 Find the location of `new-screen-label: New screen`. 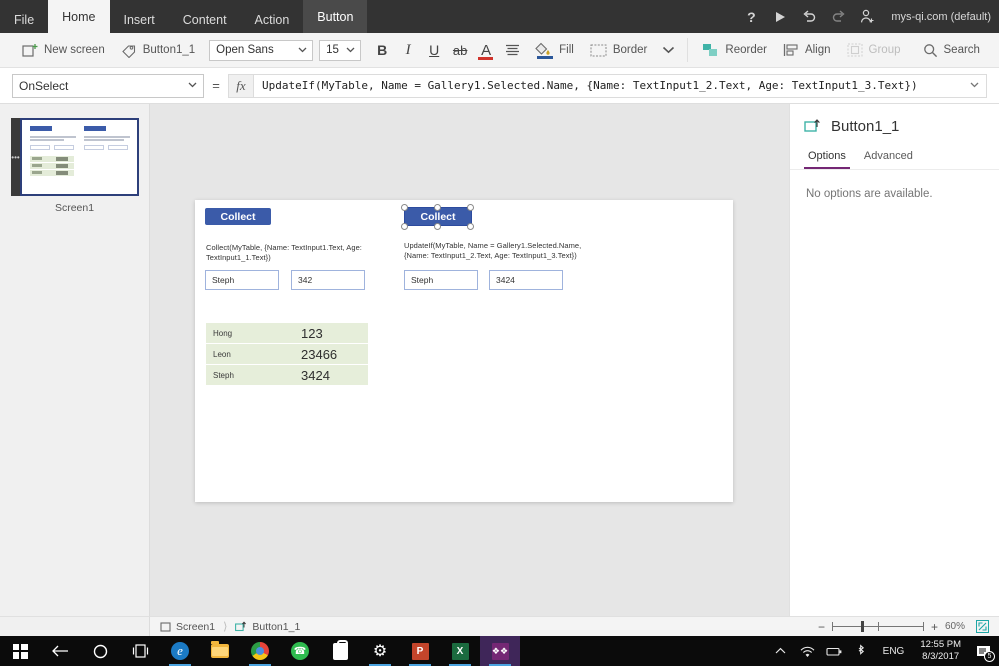

new-screen-label: New screen is located at coordinates (74, 50).